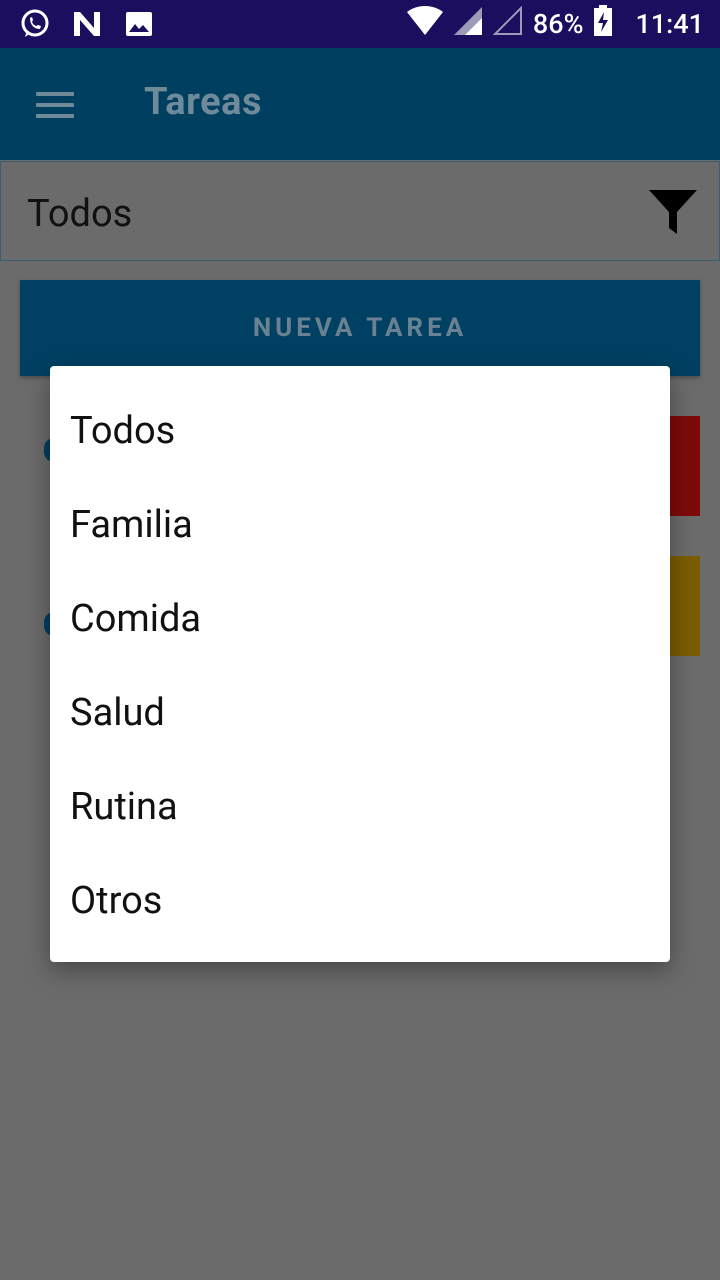 The height and width of the screenshot is (1280, 720). I want to click on filter-selected-value: Todos, so click(80, 214).